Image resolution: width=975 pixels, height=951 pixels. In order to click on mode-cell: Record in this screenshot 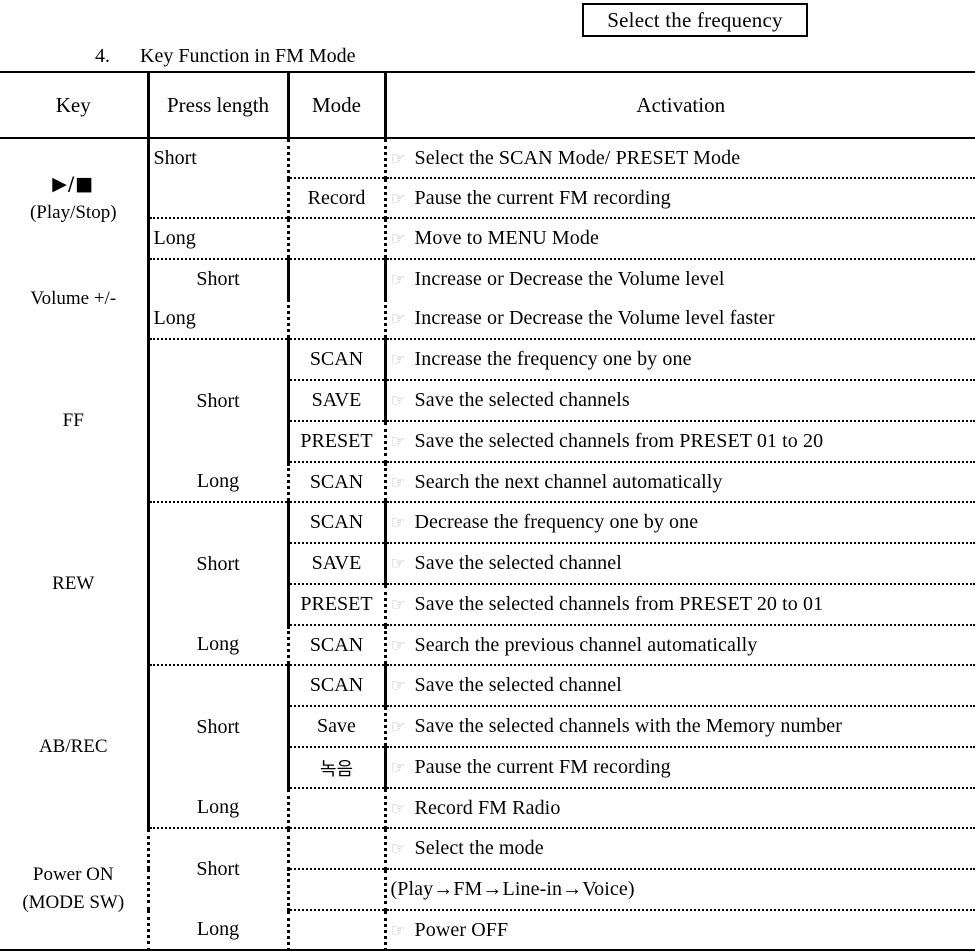, I will do `click(337, 198)`.